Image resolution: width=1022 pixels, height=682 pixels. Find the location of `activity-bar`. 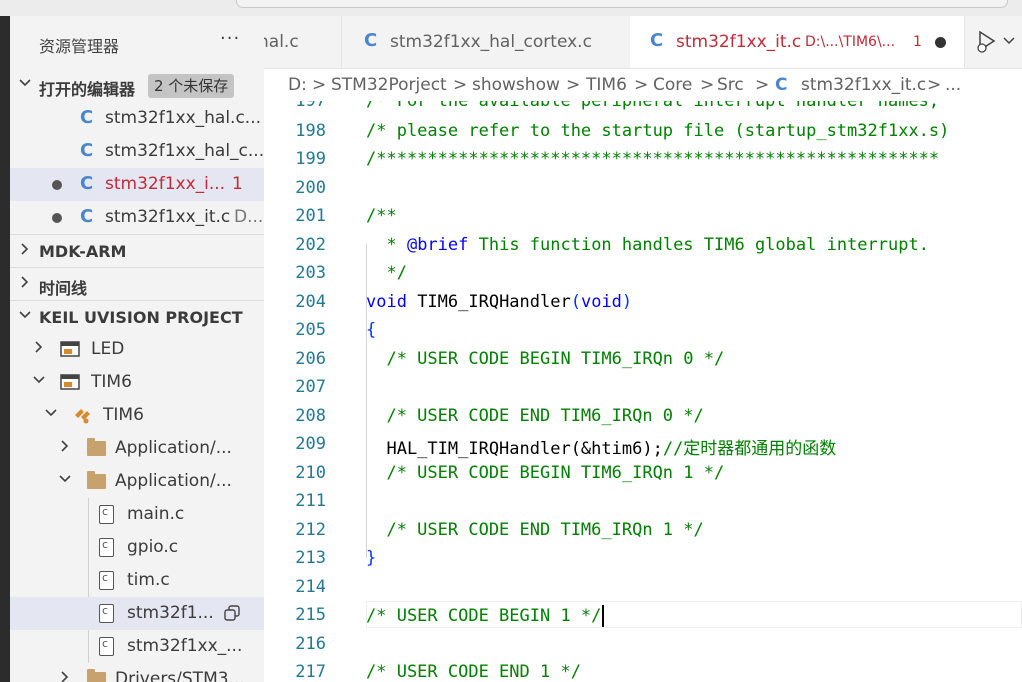

activity-bar is located at coordinates (5, 349).